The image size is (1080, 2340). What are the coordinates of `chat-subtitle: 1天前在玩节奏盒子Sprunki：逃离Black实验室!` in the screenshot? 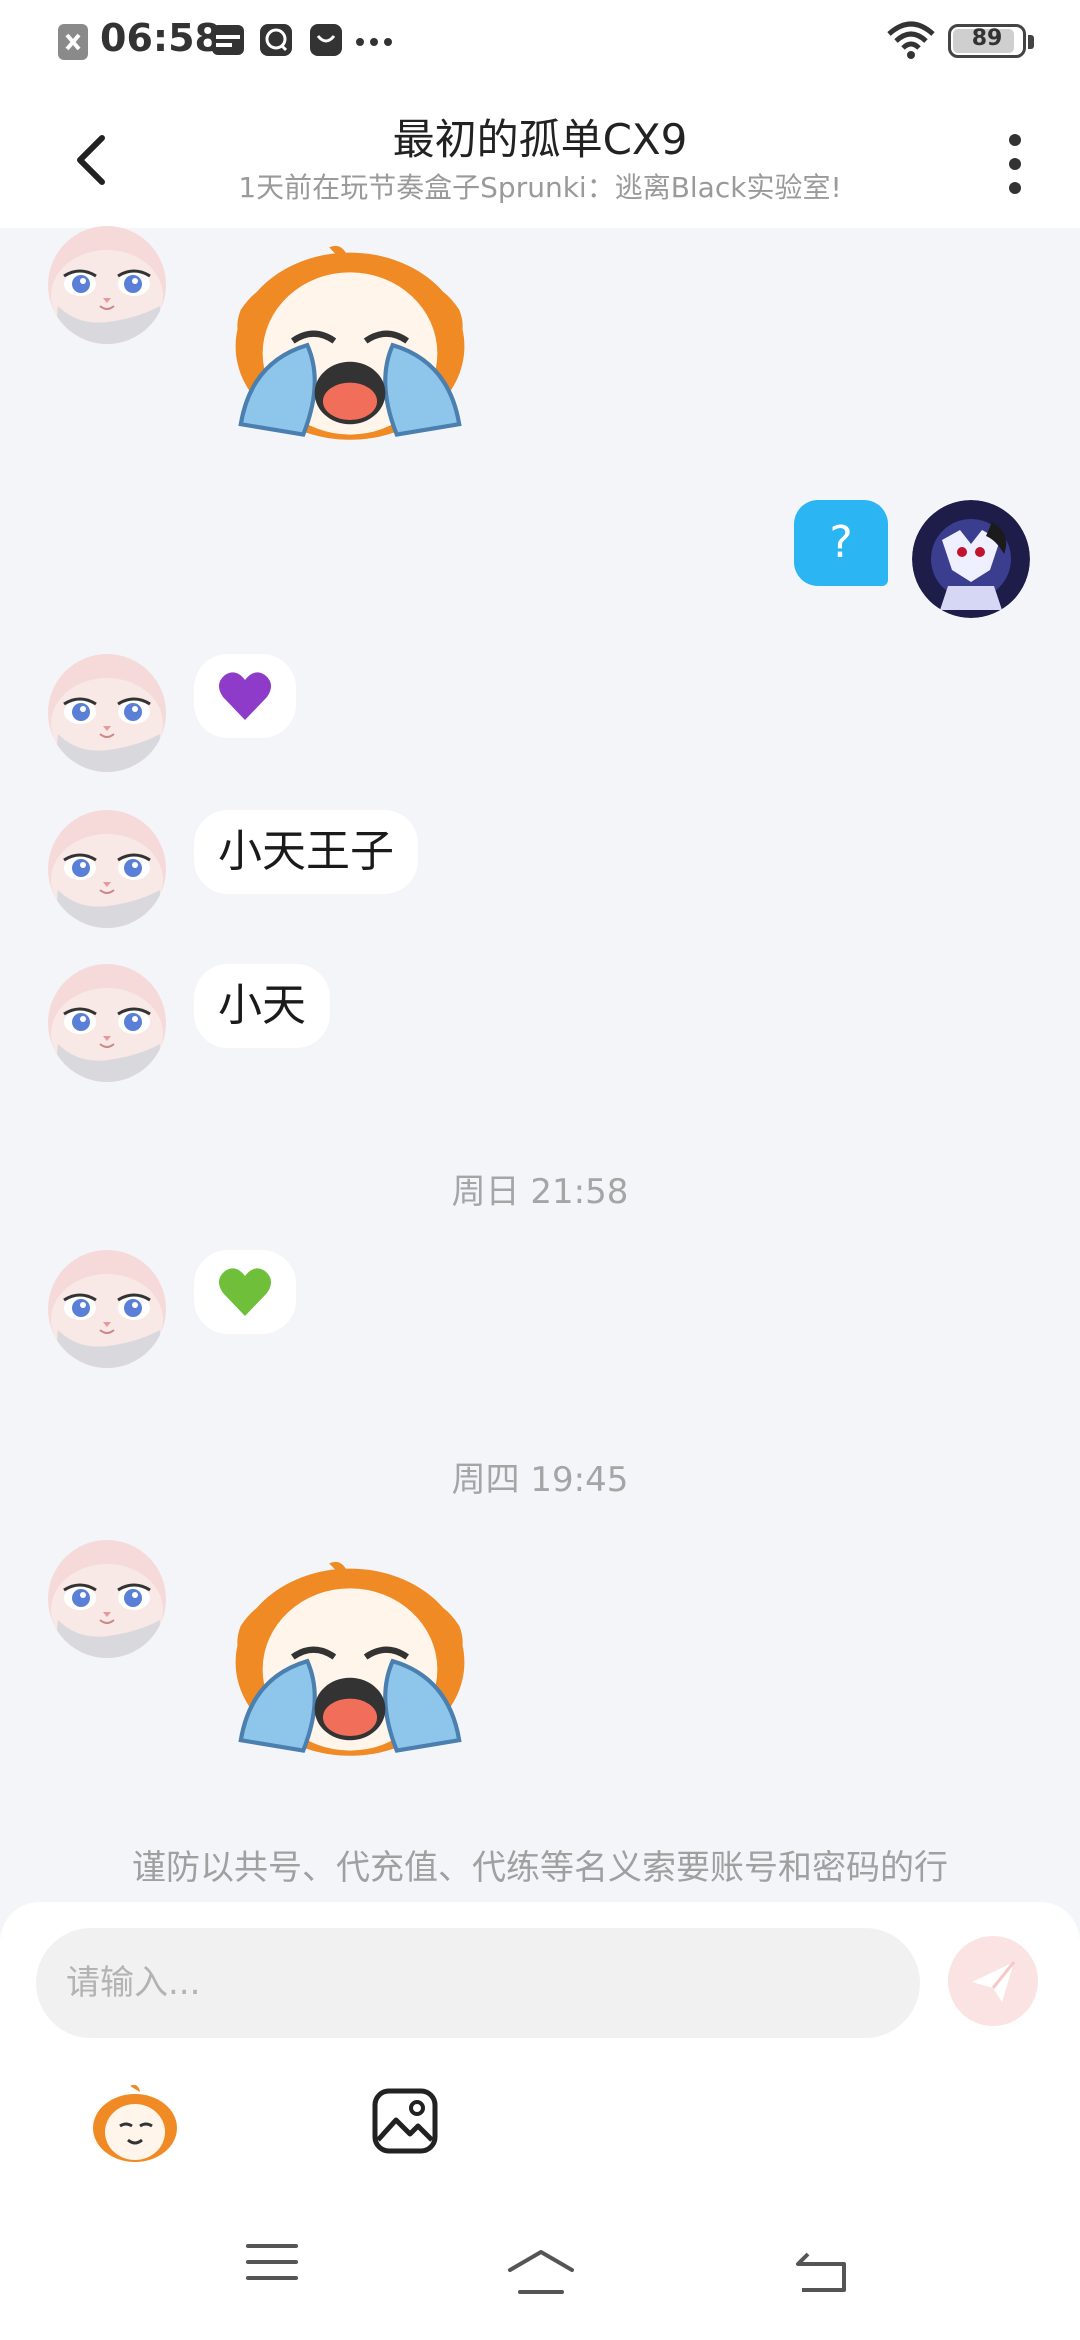 It's located at (540, 187).